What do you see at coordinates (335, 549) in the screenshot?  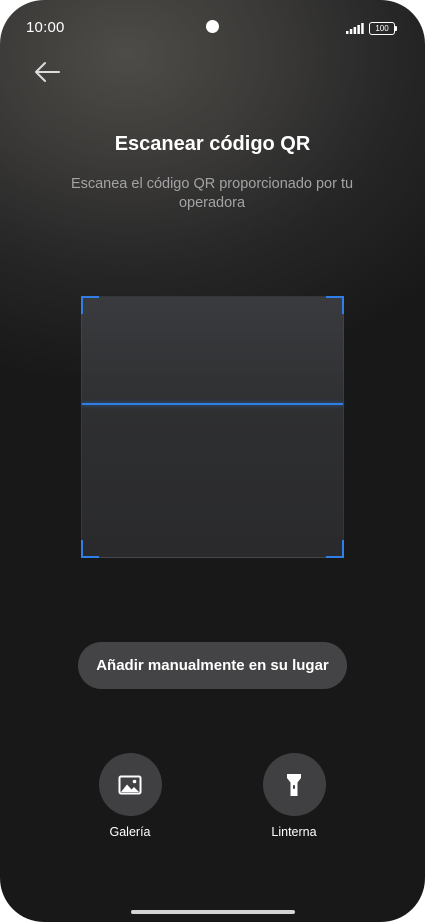 I see `viewfinder-corner-bottom-right` at bounding box center [335, 549].